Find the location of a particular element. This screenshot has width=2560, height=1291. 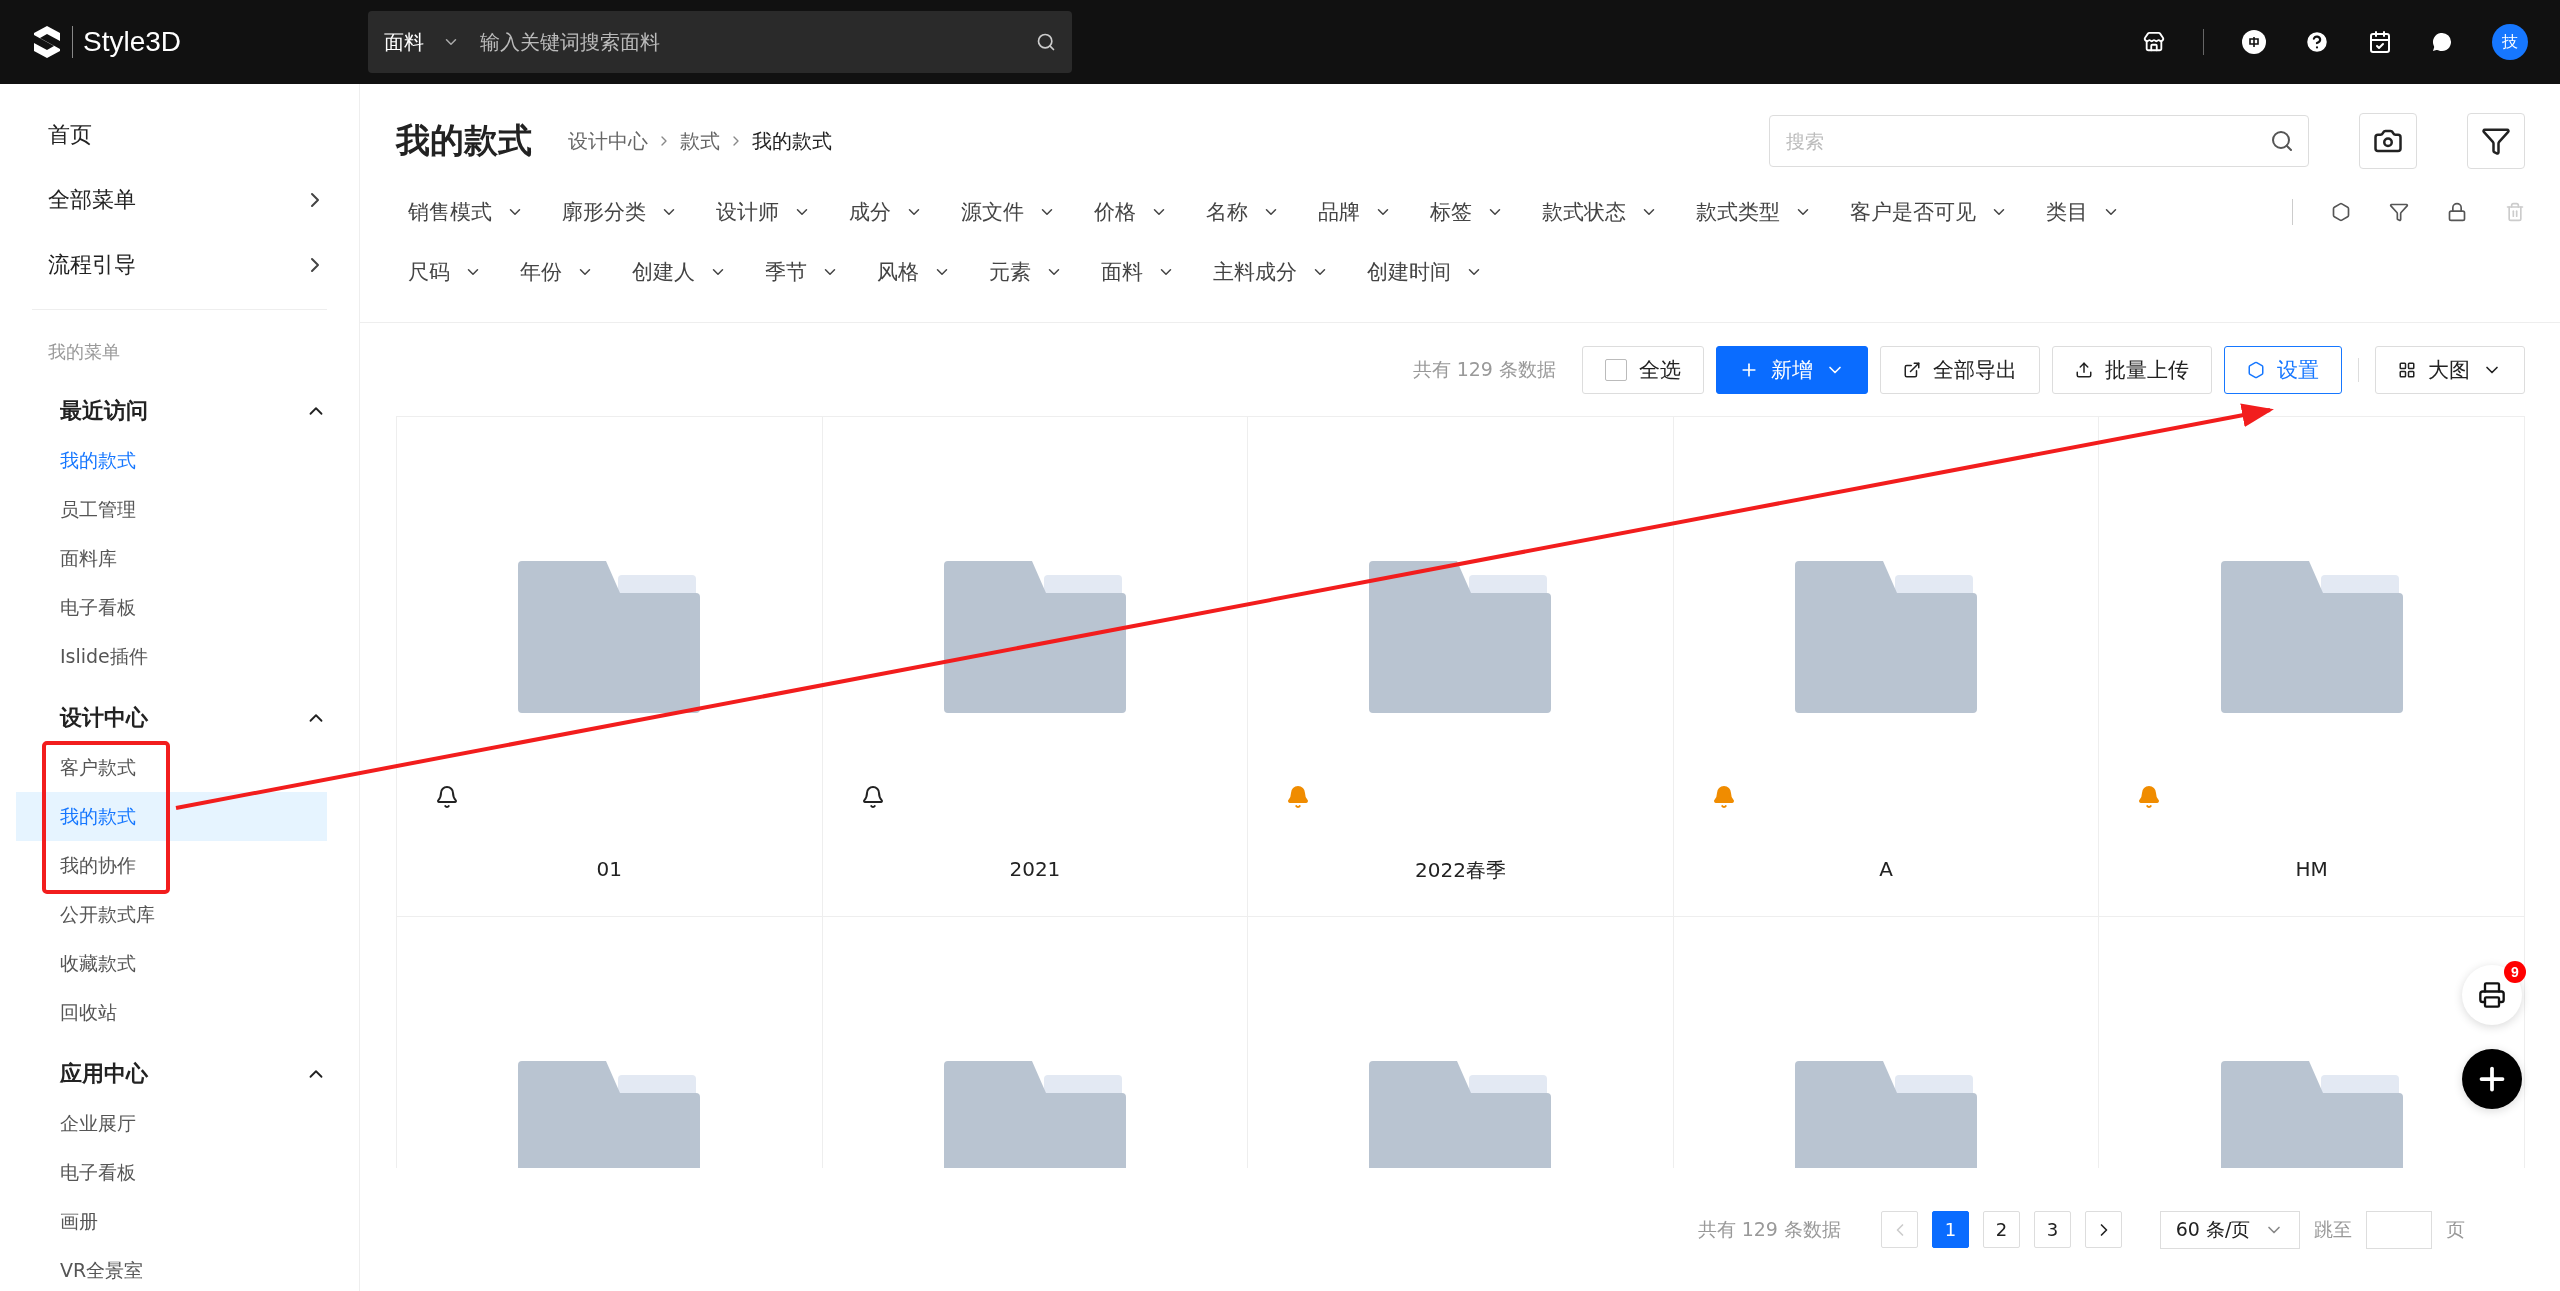

filter-icon is located at coordinates (2399, 212).